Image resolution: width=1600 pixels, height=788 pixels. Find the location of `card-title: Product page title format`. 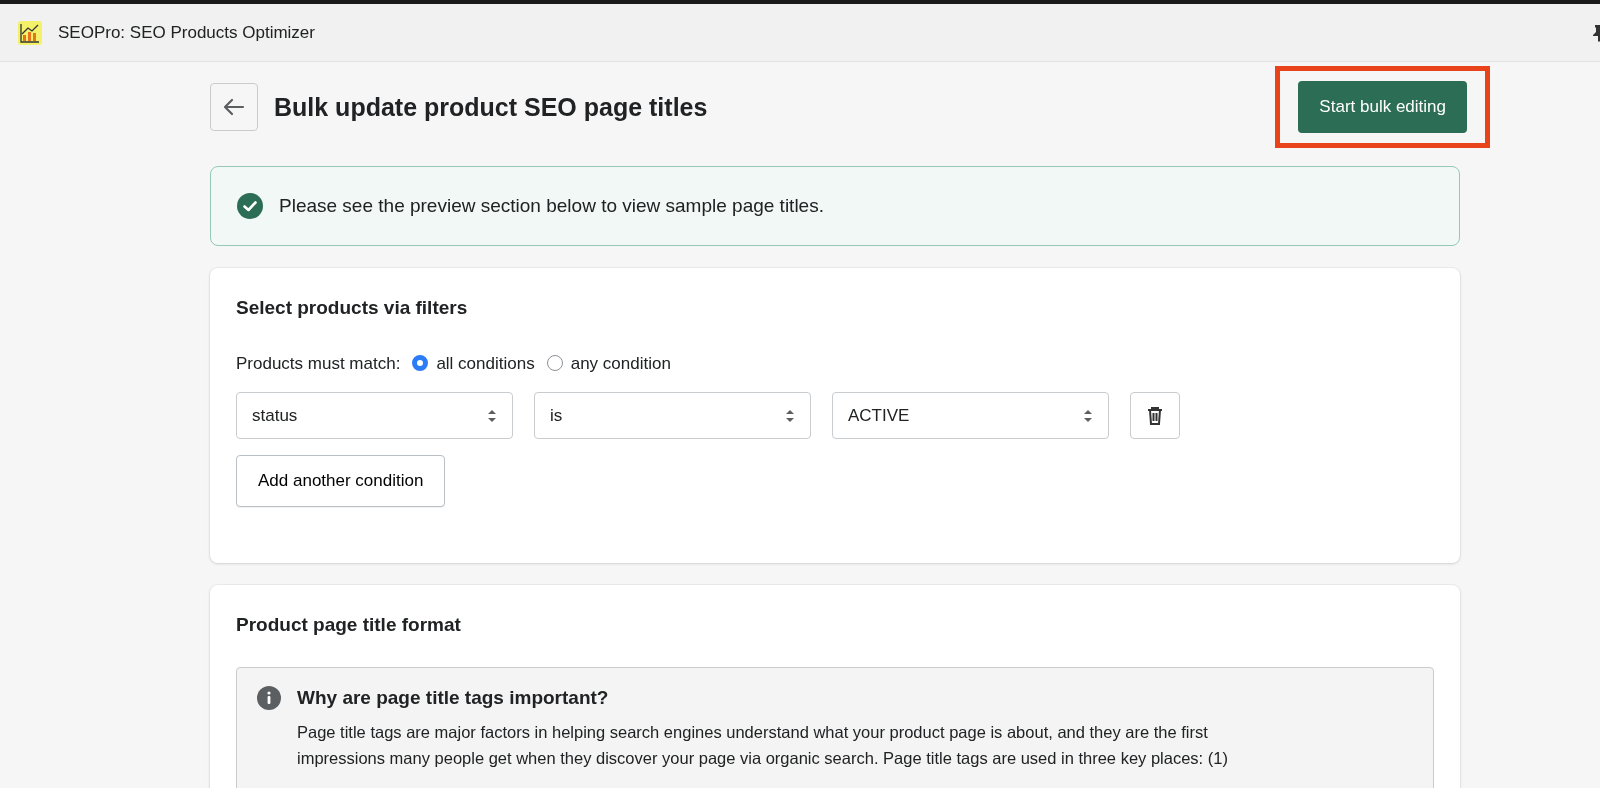

card-title: Product page title format is located at coordinates (349, 624).